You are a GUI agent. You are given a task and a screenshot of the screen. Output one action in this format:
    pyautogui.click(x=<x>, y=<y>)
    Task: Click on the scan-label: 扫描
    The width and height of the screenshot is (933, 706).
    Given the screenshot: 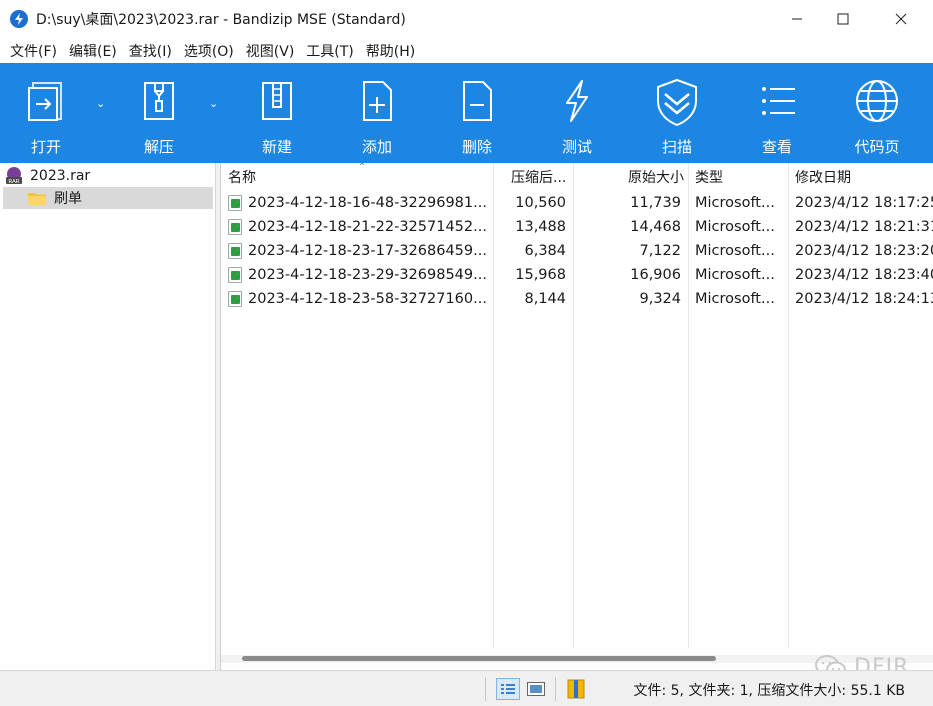 What is the action you would take?
    pyautogui.click(x=676, y=147)
    